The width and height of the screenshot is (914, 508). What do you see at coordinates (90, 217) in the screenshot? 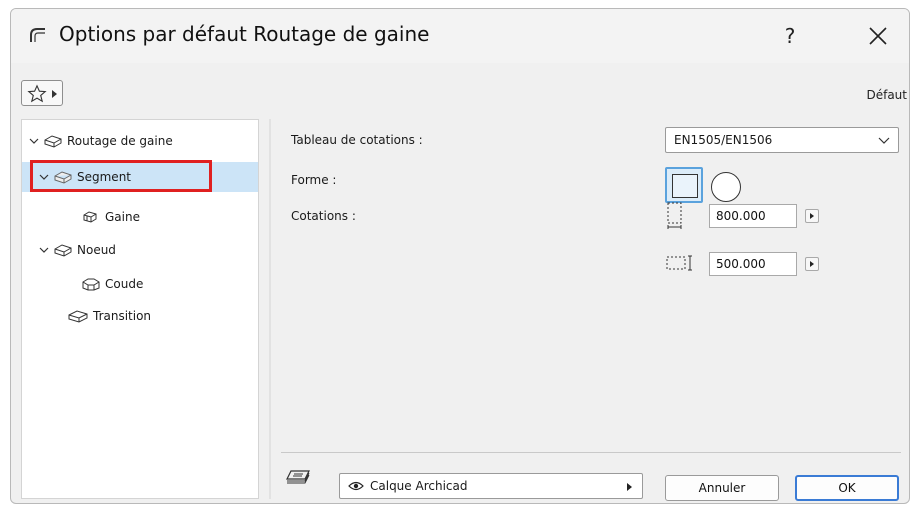
I see `duct-piece-icon` at bounding box center [90, 217].